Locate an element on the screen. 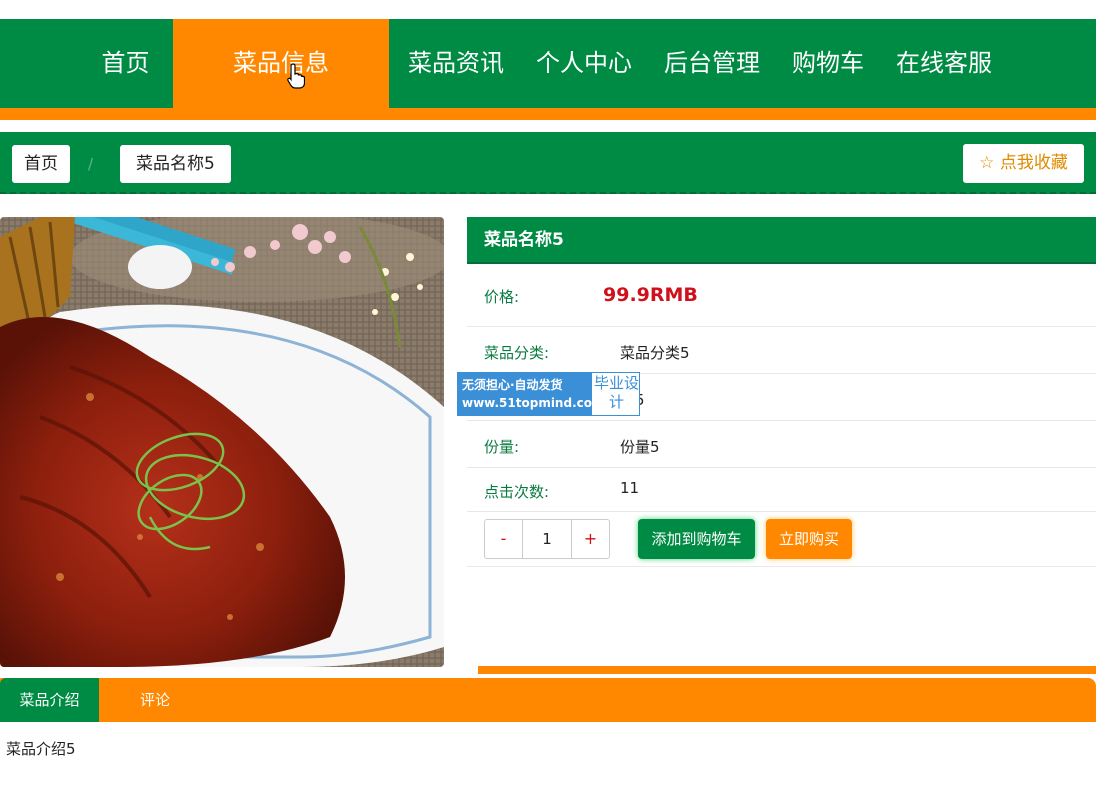  price-label: 价格: is located at coordinates (502, 297).